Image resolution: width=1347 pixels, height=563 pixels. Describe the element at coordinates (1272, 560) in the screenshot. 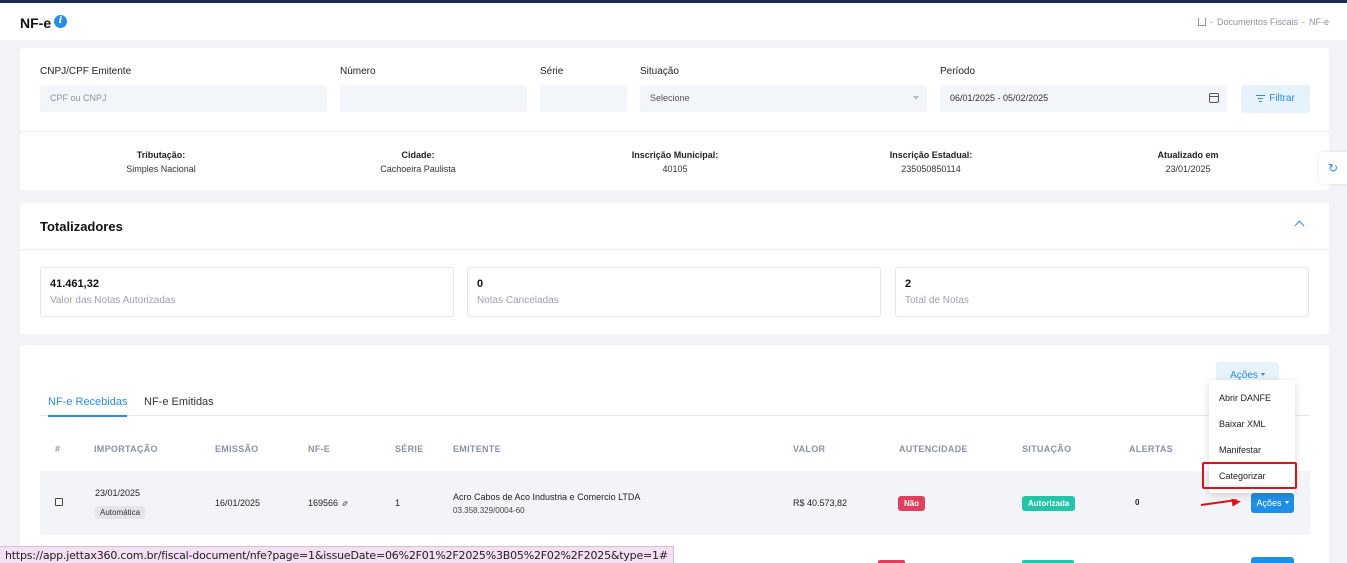

I see `row-acoes-button` at that location.